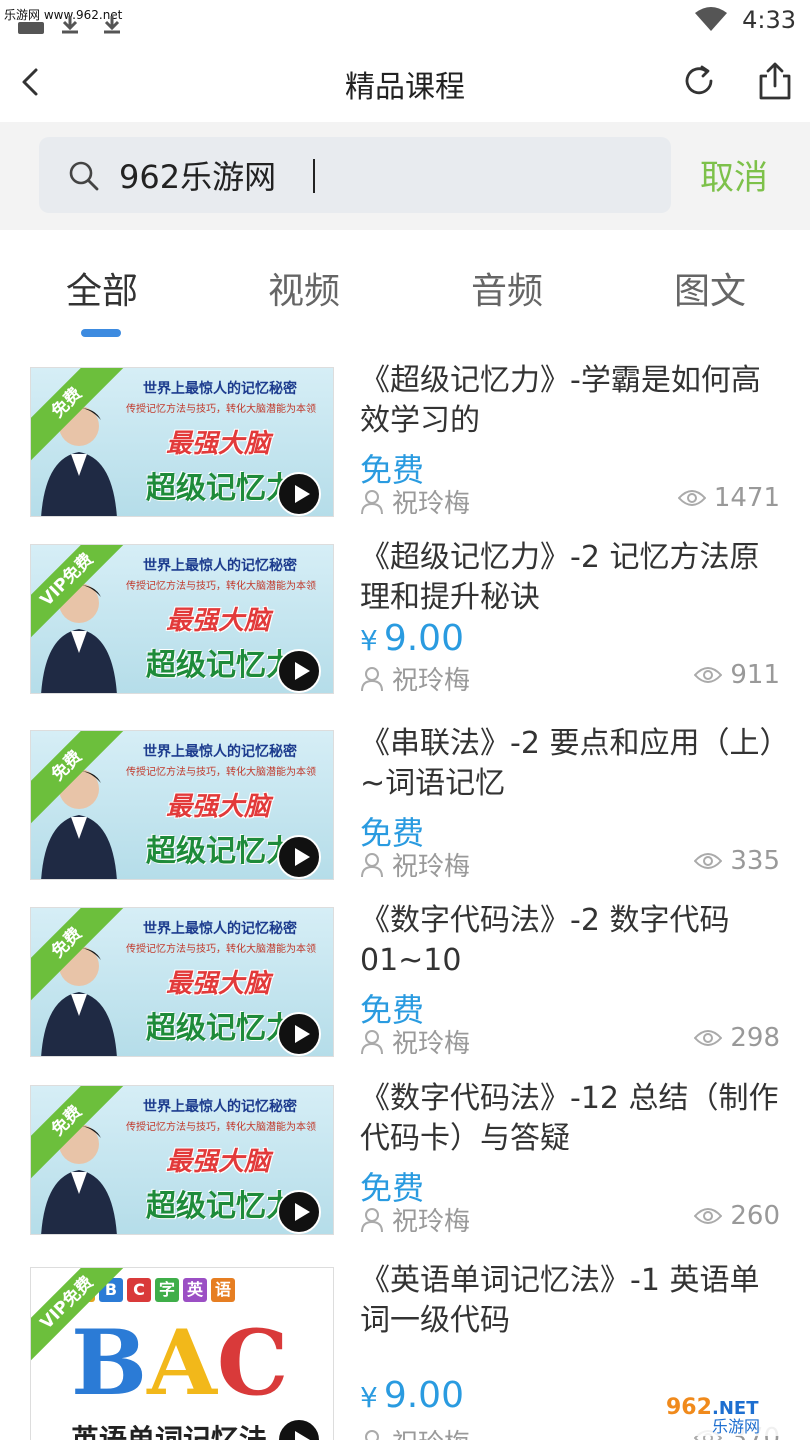 This screenshot has height=1440, width=810. I want to click on abc-letter: C, so click(252, 1363).